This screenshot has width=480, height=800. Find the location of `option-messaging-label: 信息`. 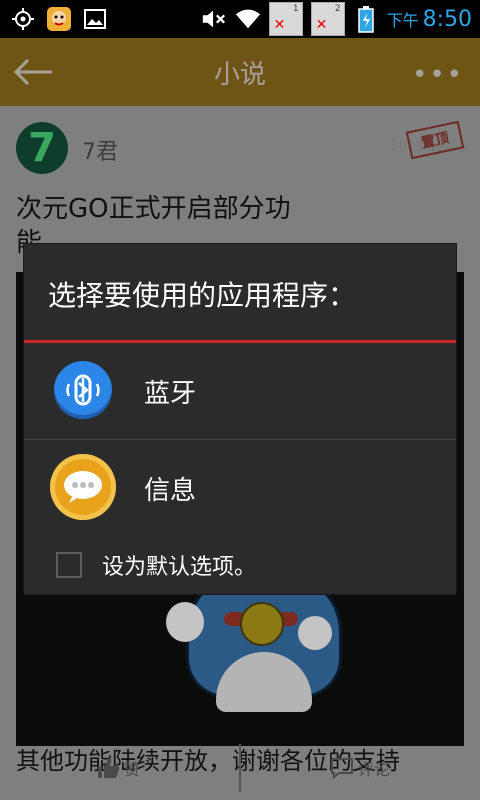

option-messaging-label: 信息 is located at coordinates (170, 491).